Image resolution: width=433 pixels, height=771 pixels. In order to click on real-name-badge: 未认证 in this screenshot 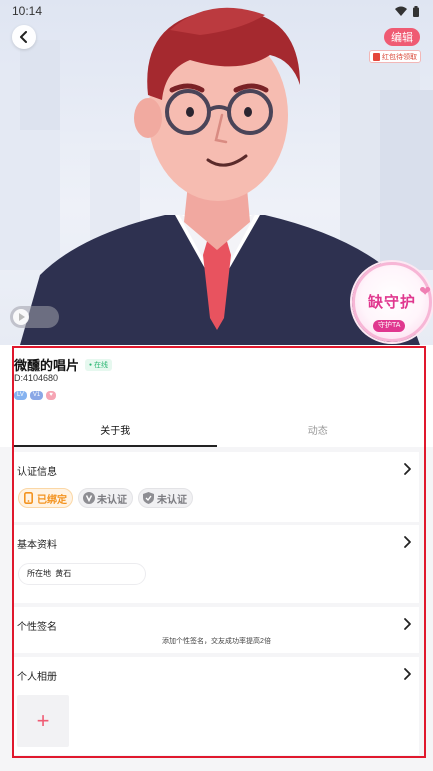, I will do `click(105, 498)`.